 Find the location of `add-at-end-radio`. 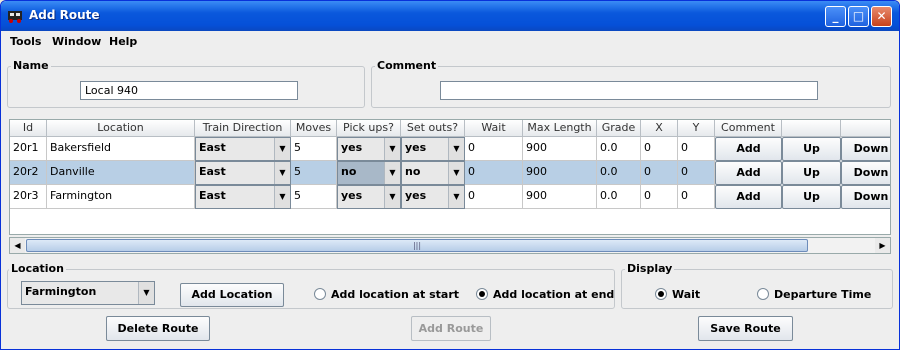

add-at-end-radio is located at coordinates (482, 294).